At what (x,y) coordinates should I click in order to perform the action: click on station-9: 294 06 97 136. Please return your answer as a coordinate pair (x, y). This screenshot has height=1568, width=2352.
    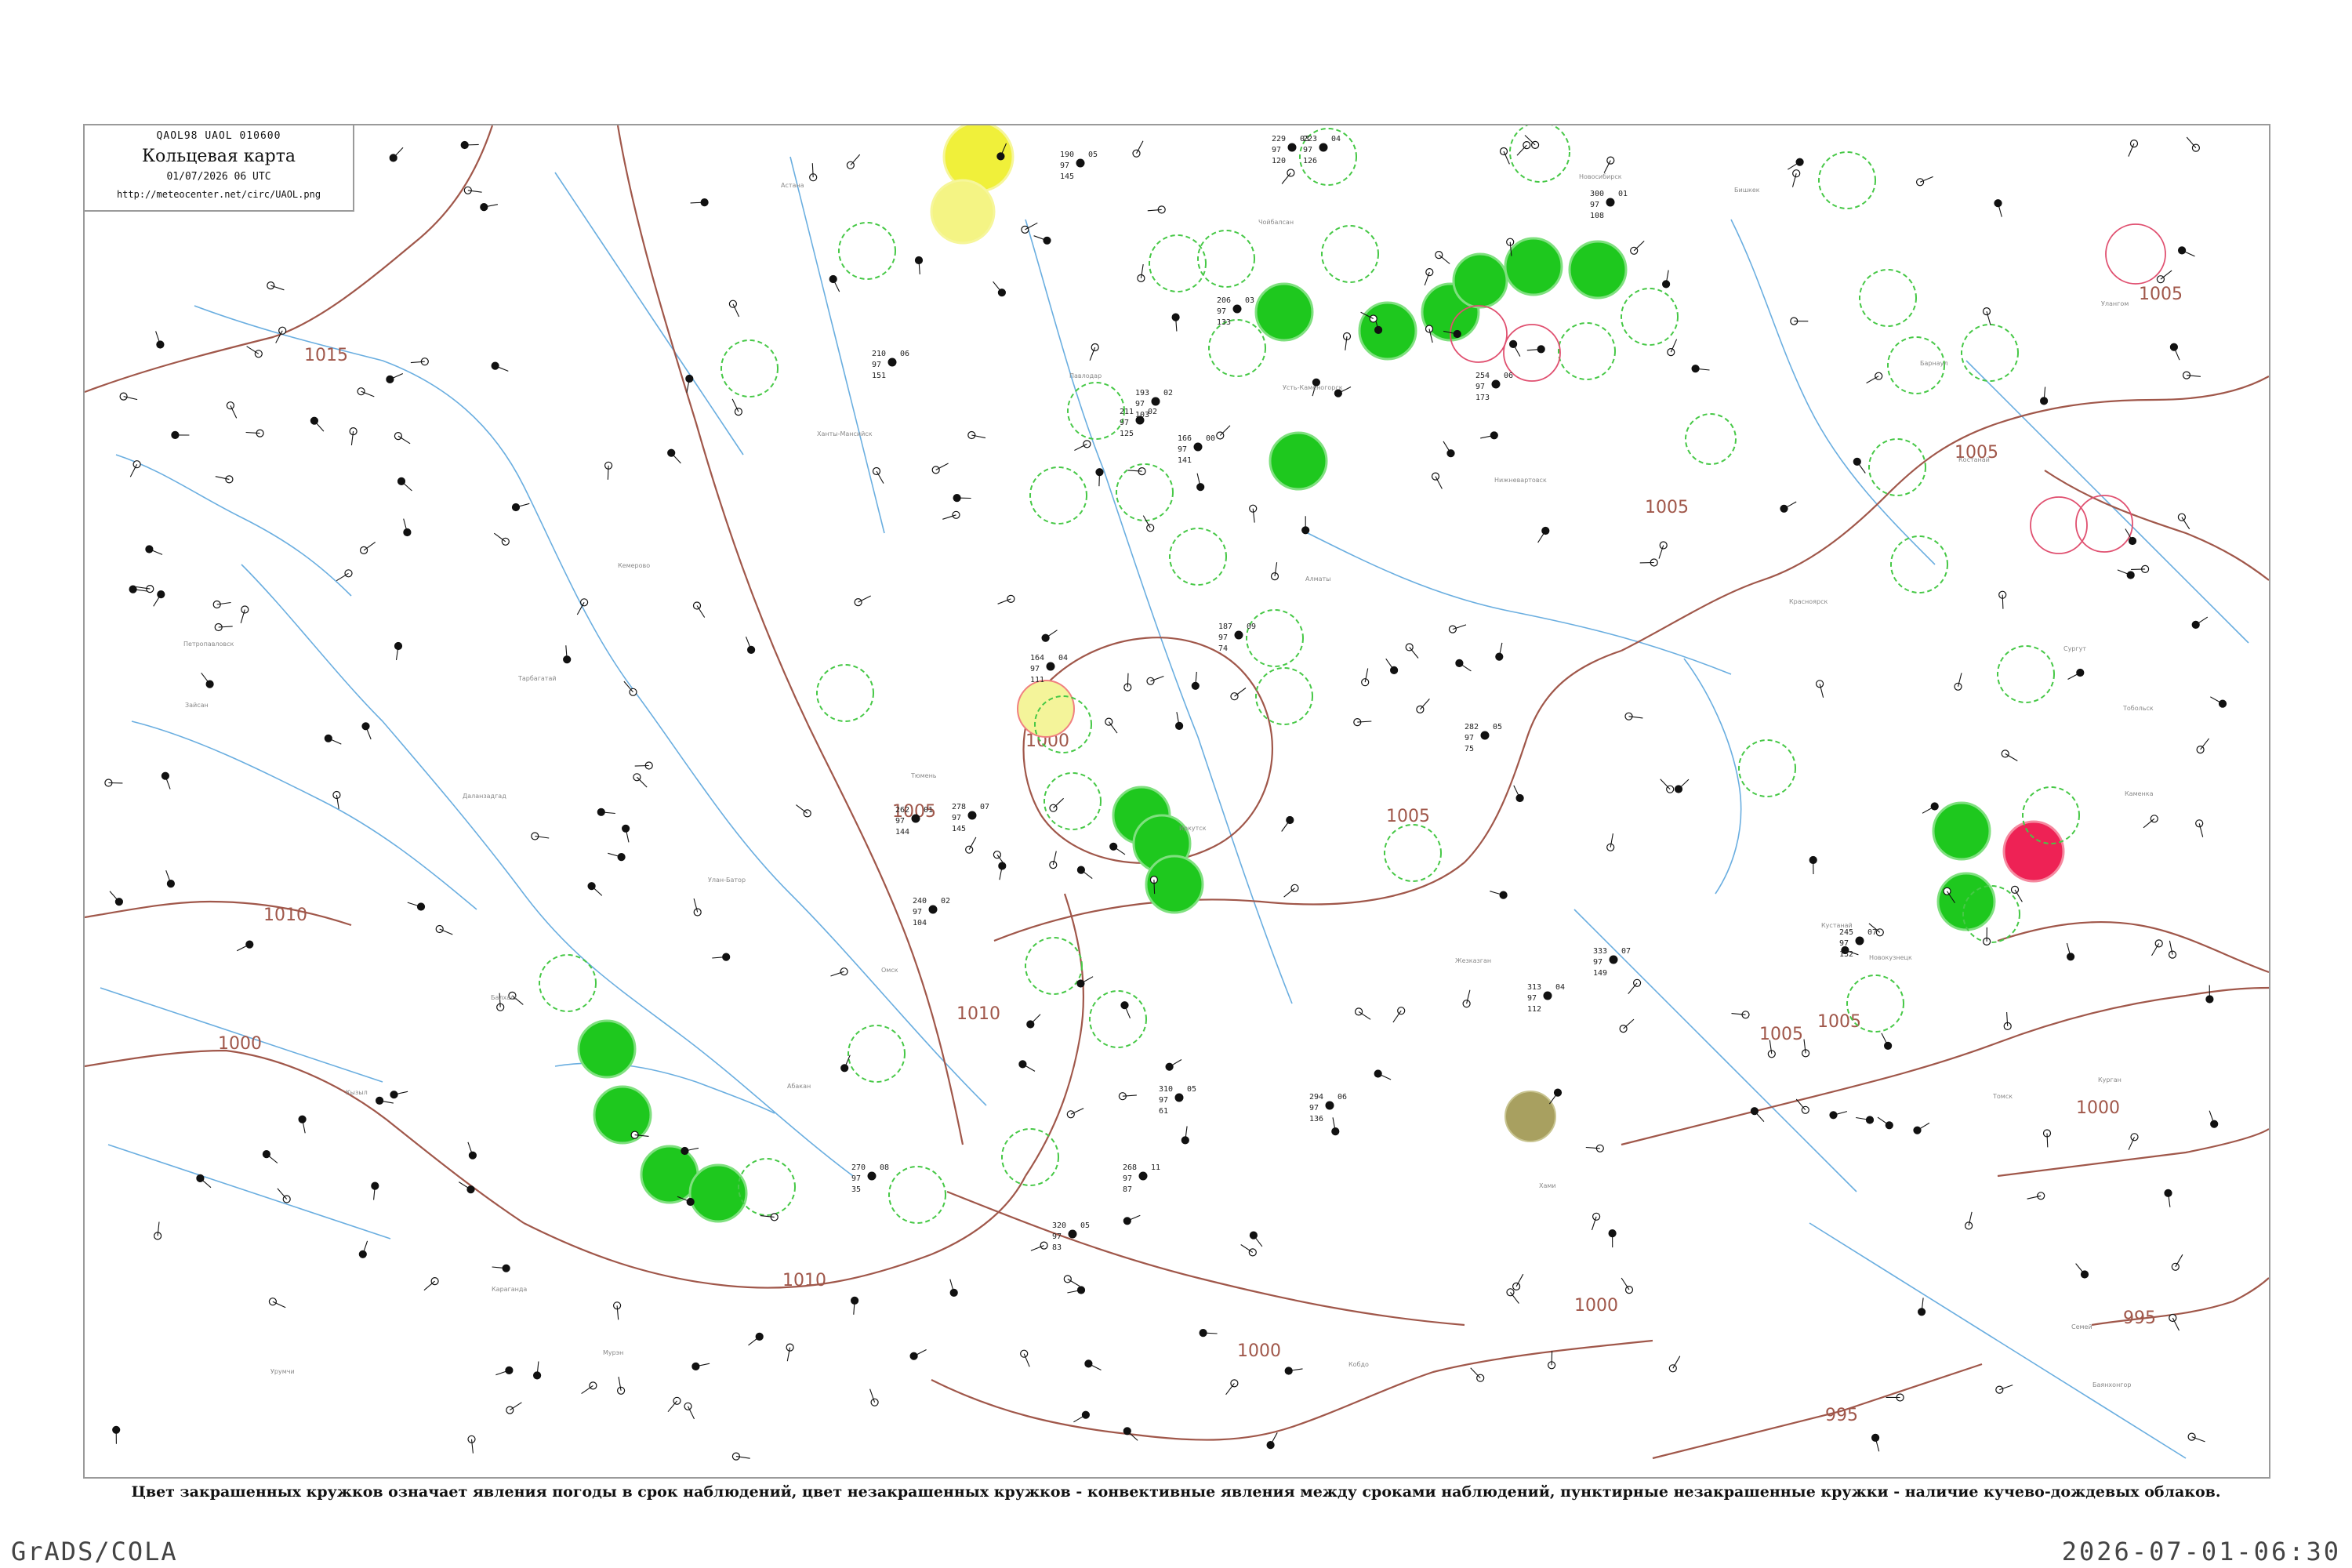
    Looking at the image, I should click on (1328, 1108).